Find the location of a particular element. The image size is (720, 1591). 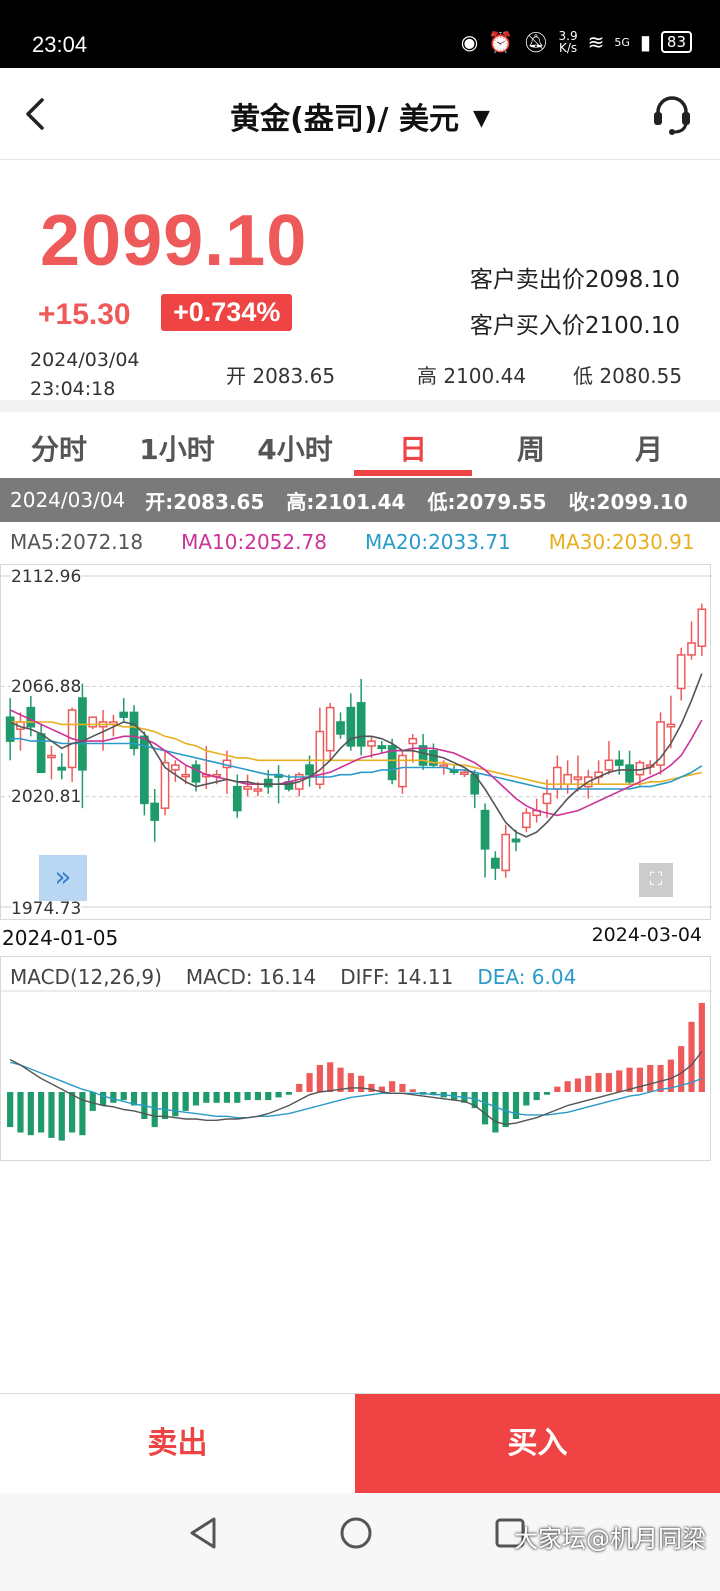

title-bar: 黄金(盎司)/ 美元 ▼ is located at coordinates (360, 114).